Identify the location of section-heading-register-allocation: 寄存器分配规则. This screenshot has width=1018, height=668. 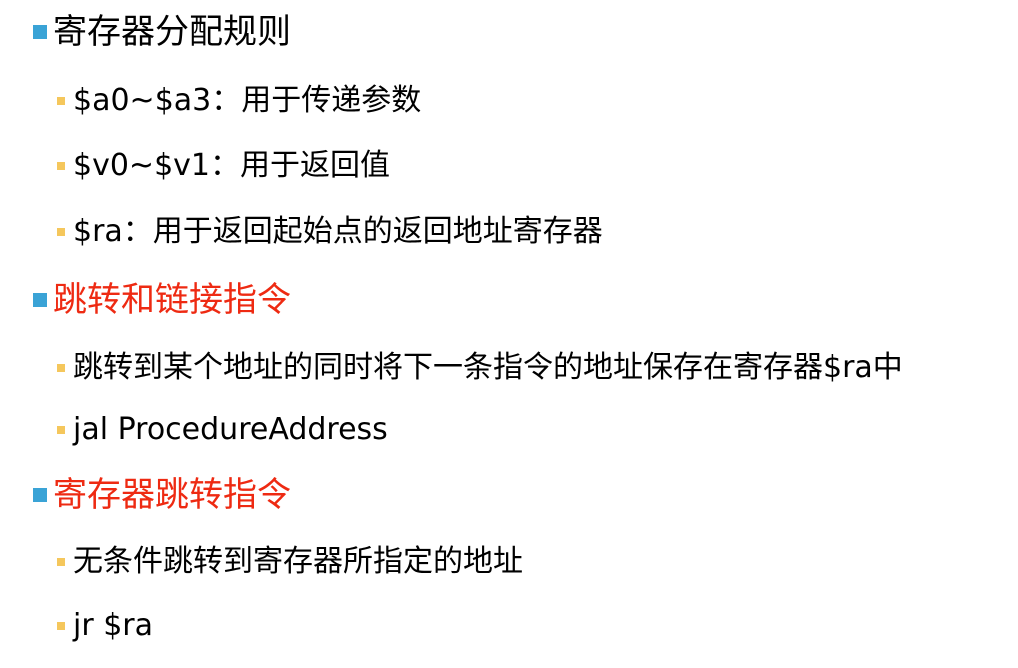
(145, 32).